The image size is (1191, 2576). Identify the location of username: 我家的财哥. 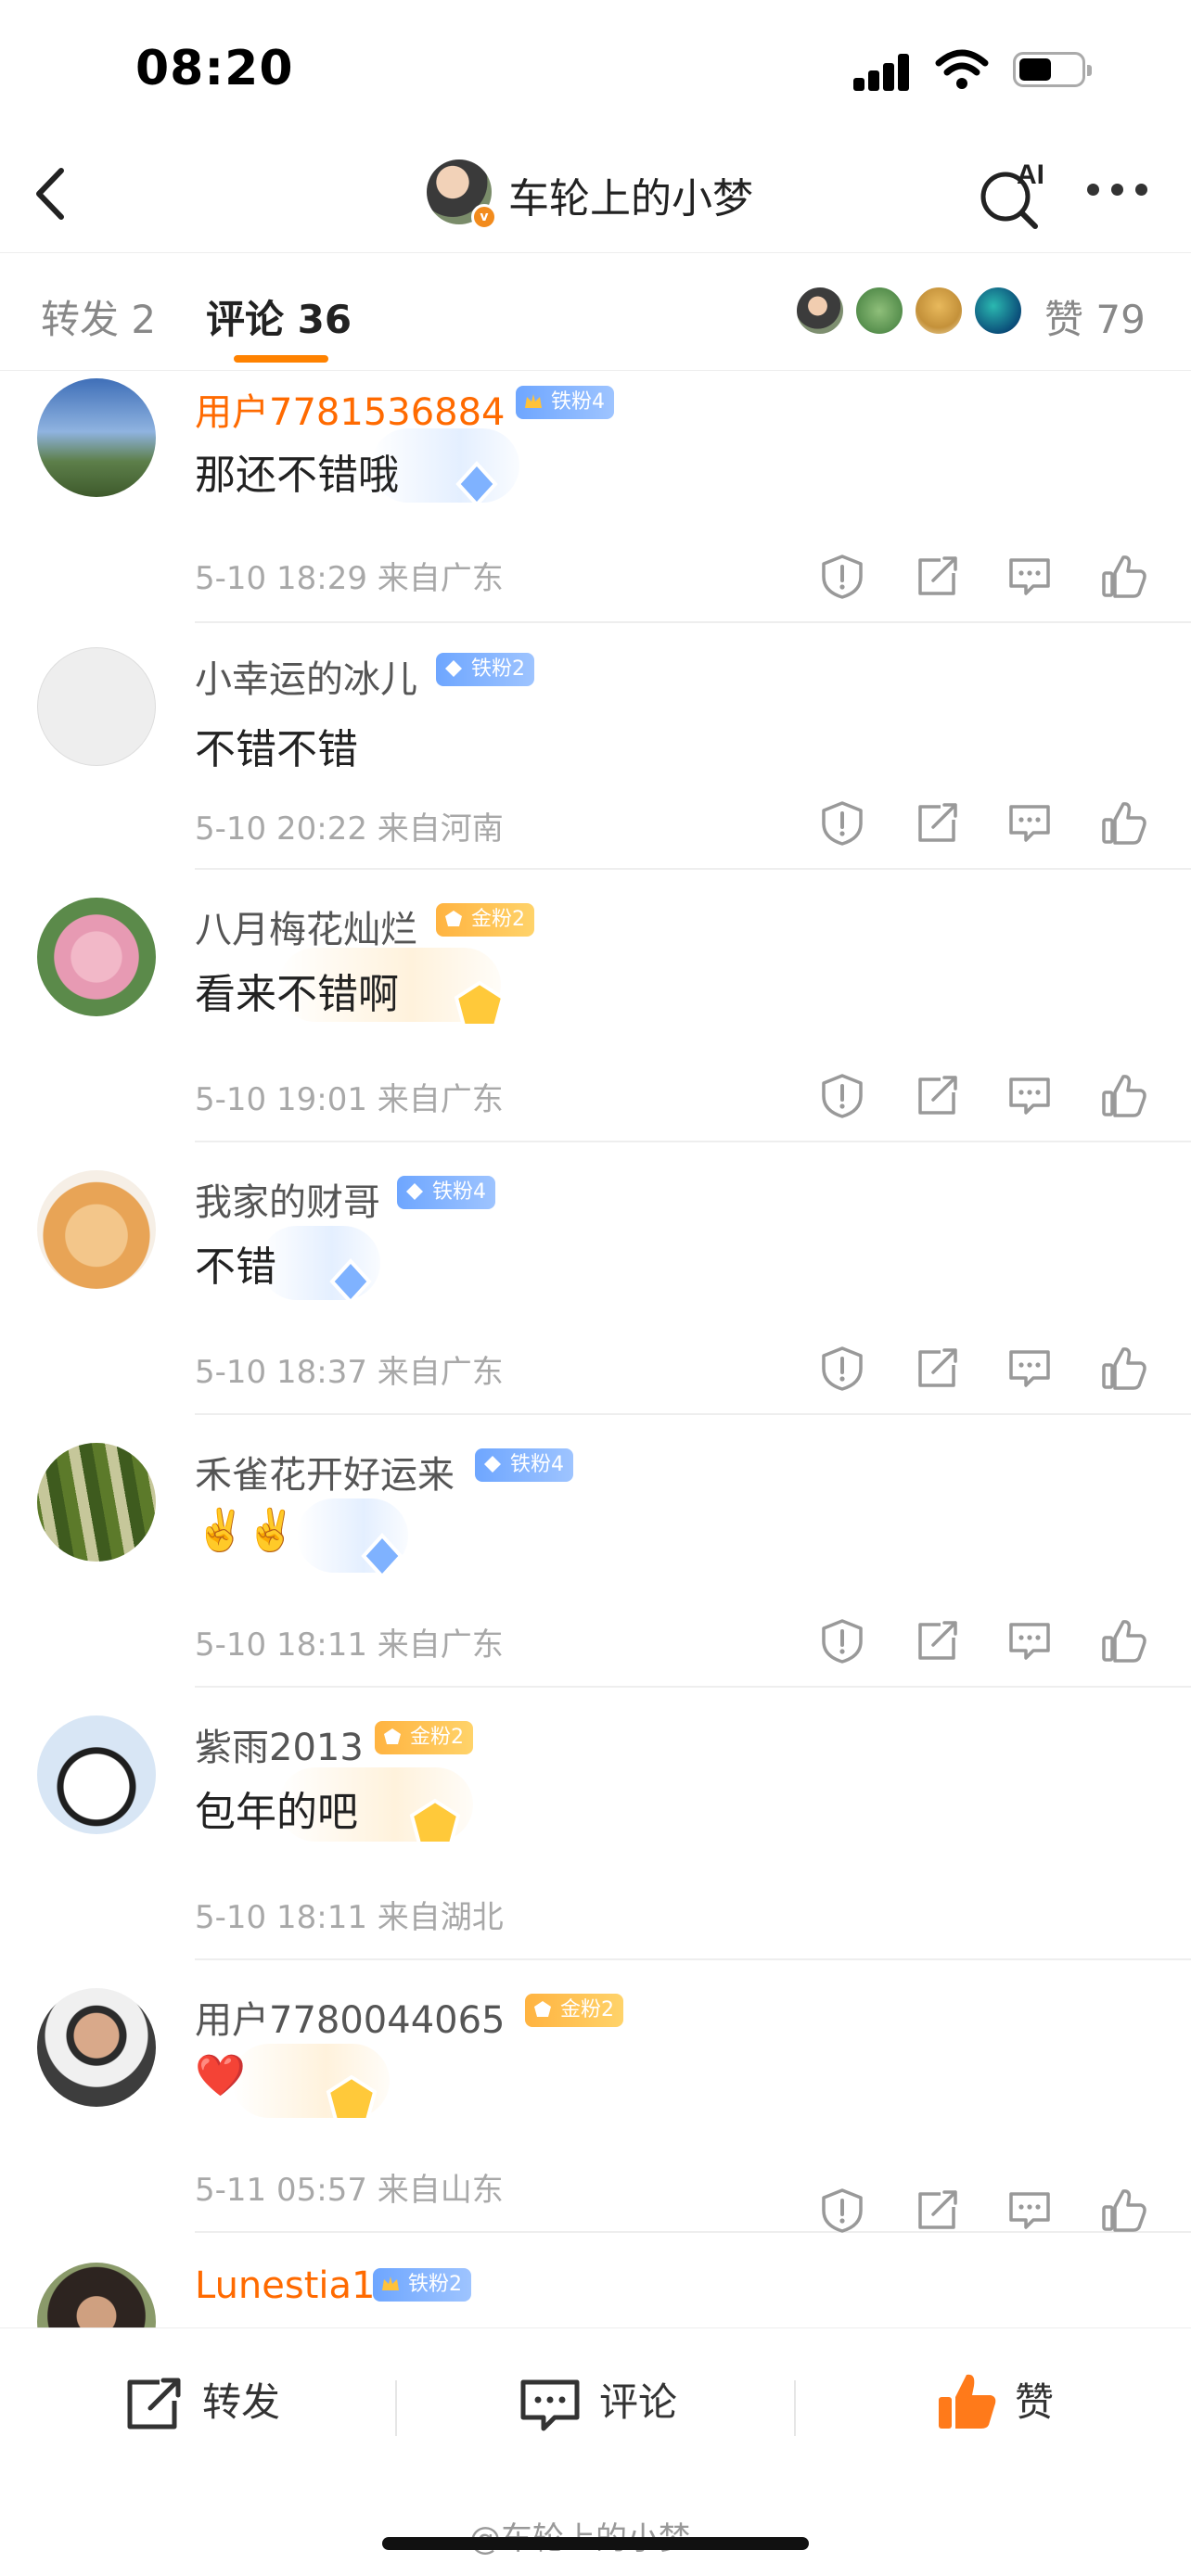
(287, 1199).